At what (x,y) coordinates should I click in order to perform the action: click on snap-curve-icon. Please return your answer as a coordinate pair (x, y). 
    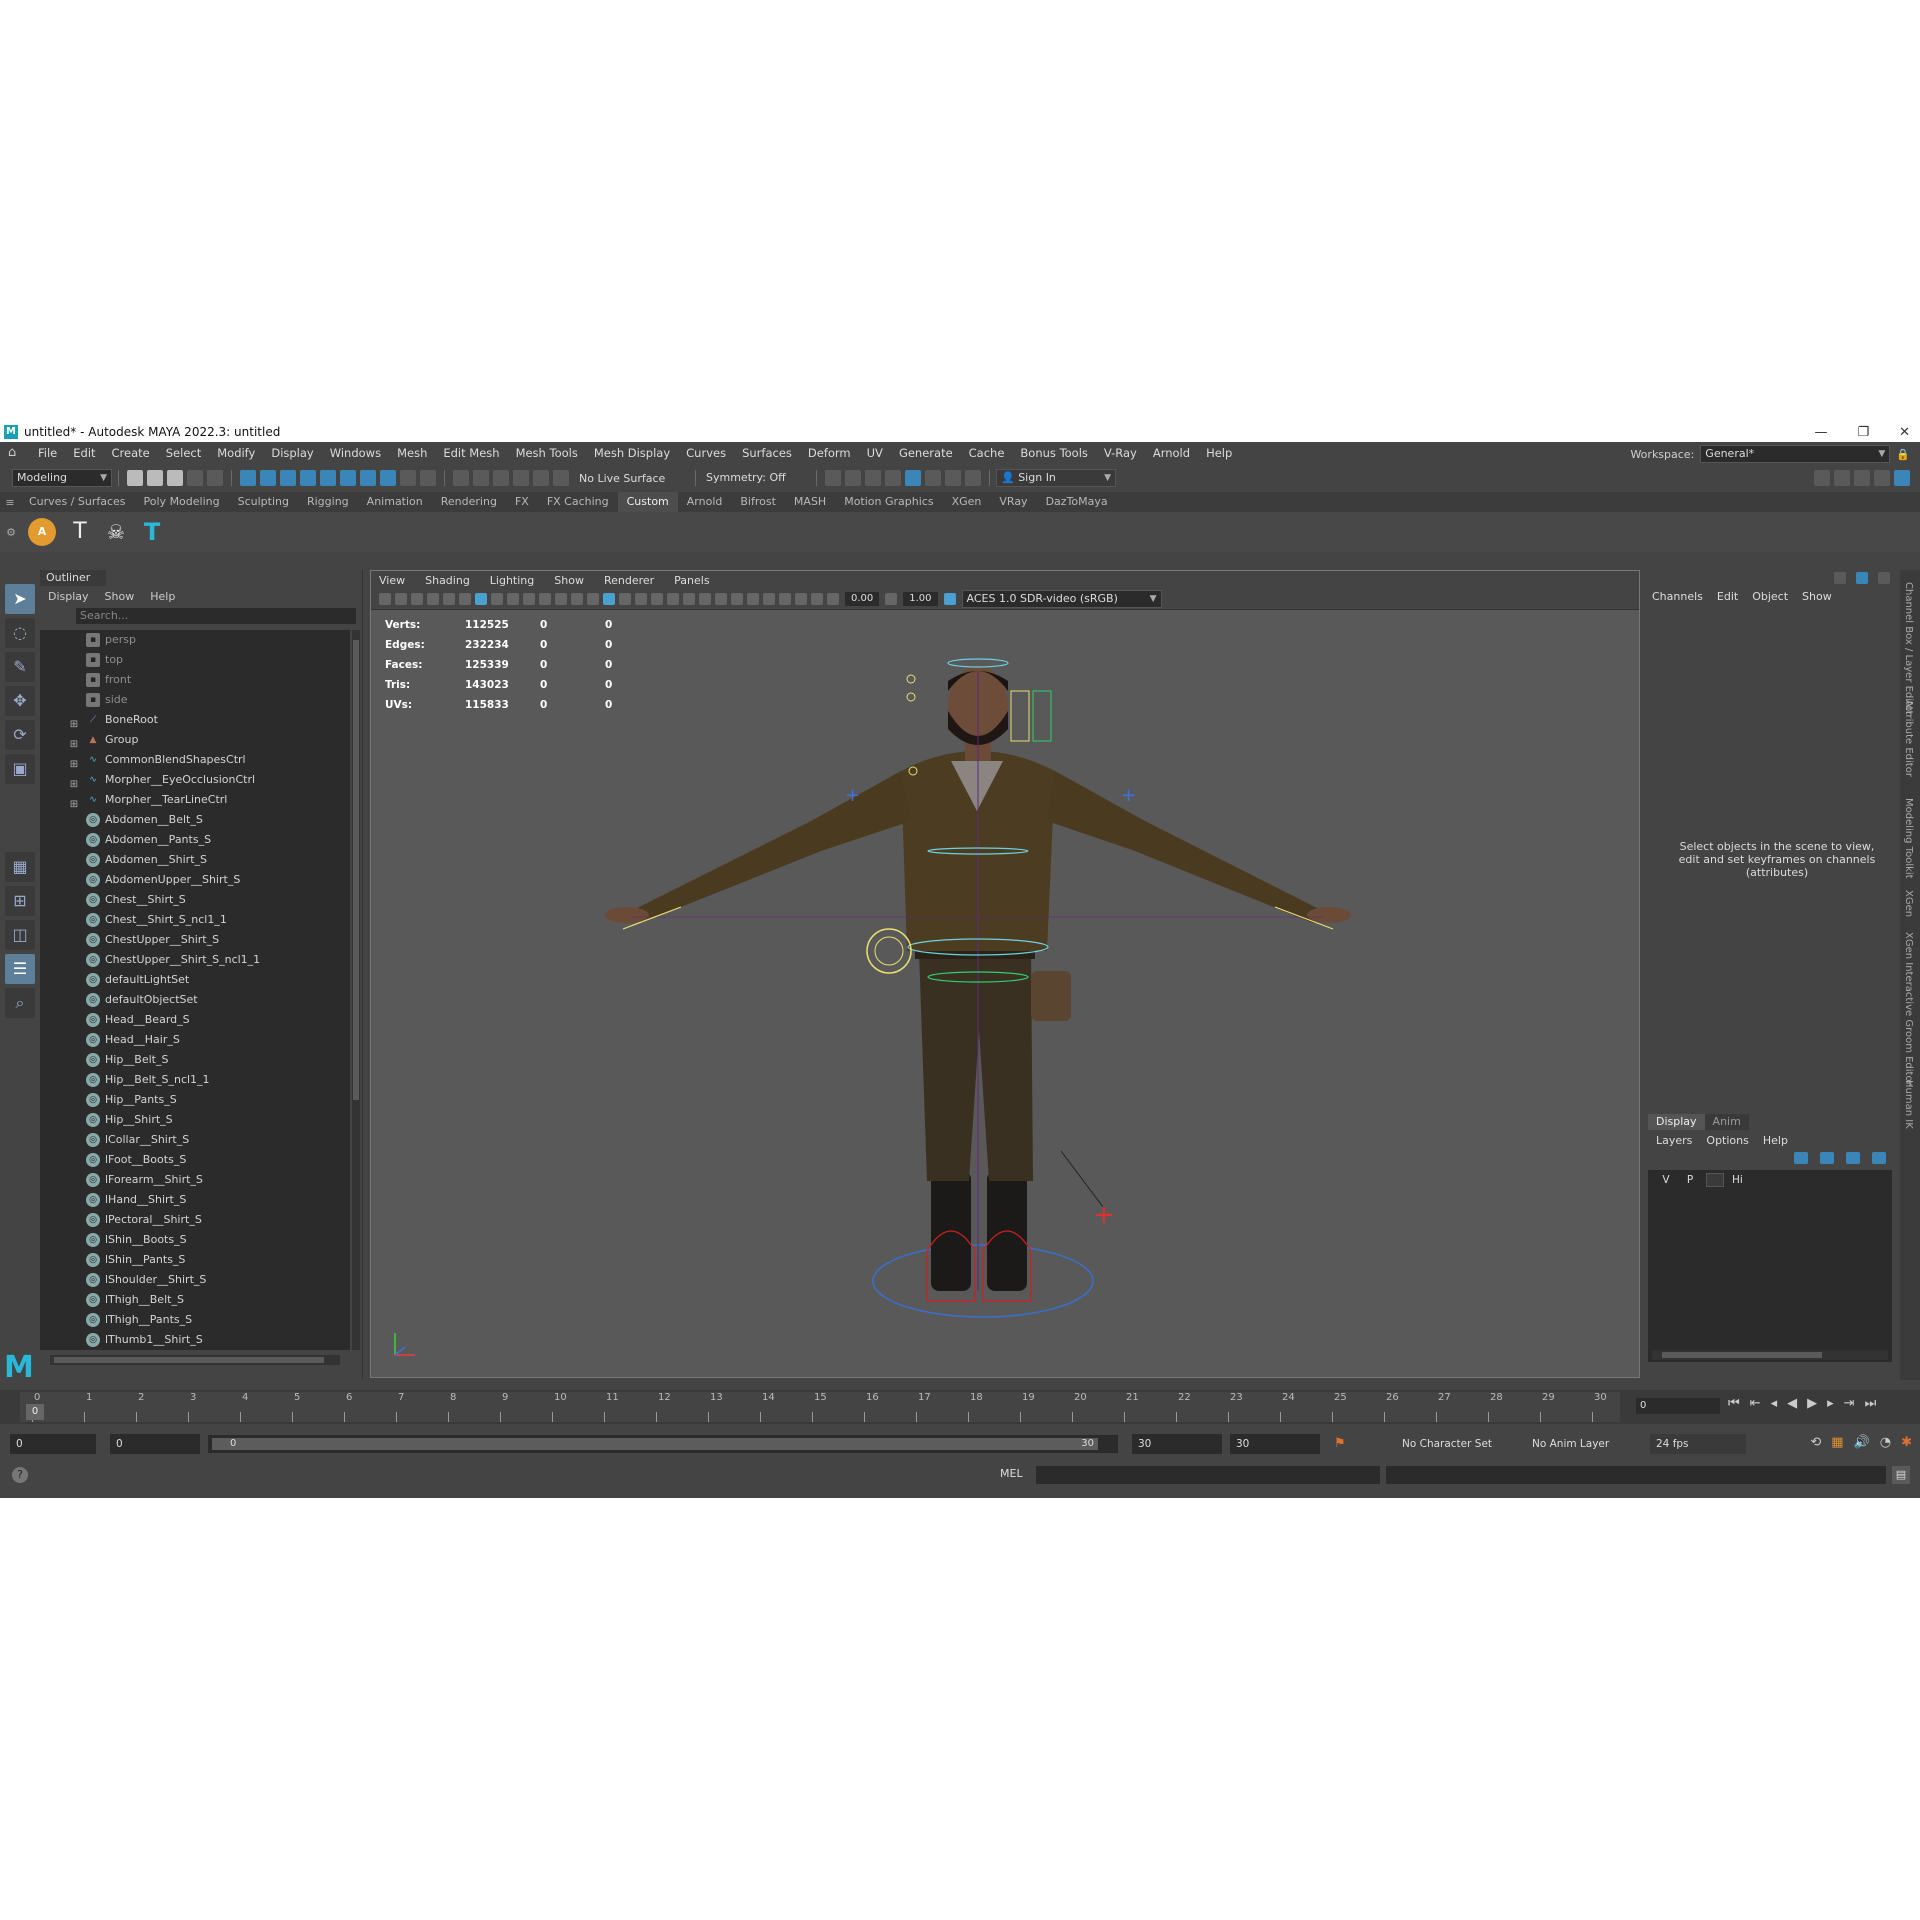
    Looking at the image, I should click on (481, 478).